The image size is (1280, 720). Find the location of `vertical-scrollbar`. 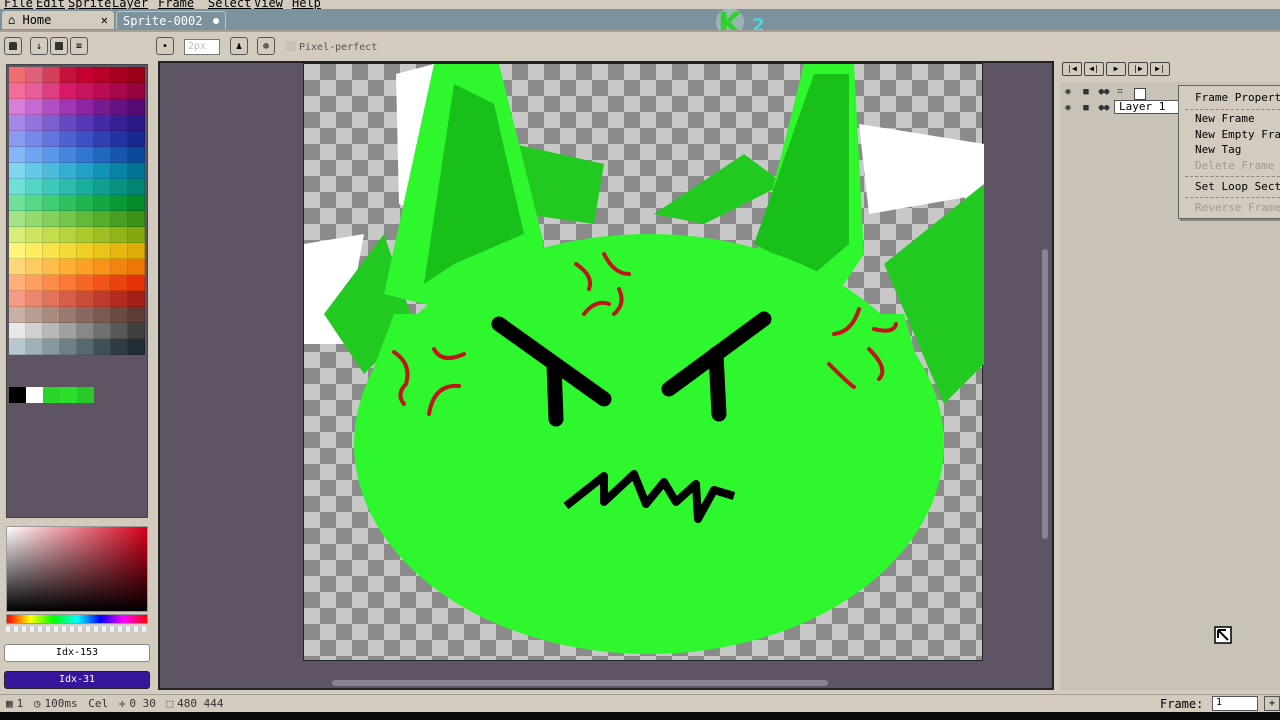

vertical-scrollbar is located at coordinates (1045, 394).